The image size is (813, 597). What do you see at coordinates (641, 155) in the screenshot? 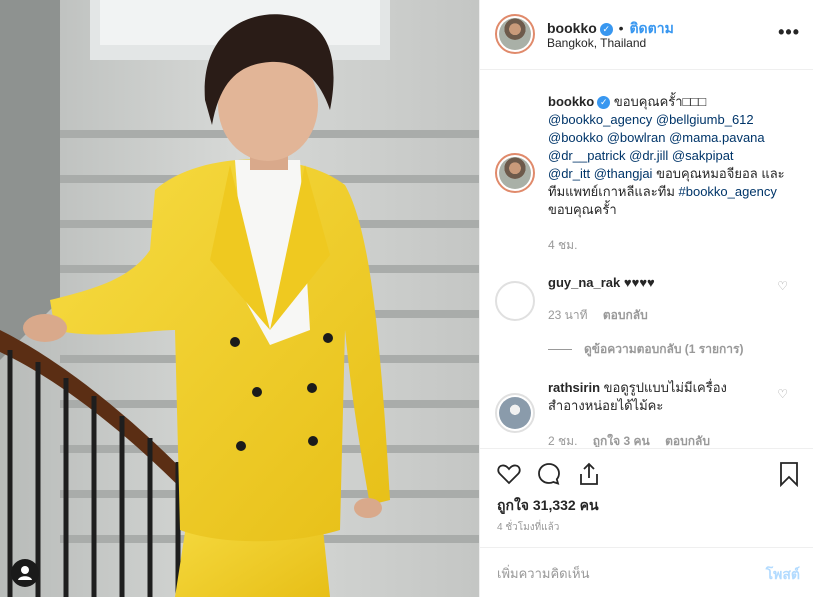
I see `caption-mentions-3: @dr__patrick @dr.jill @sakpipat` at bounding box center [641, 155].